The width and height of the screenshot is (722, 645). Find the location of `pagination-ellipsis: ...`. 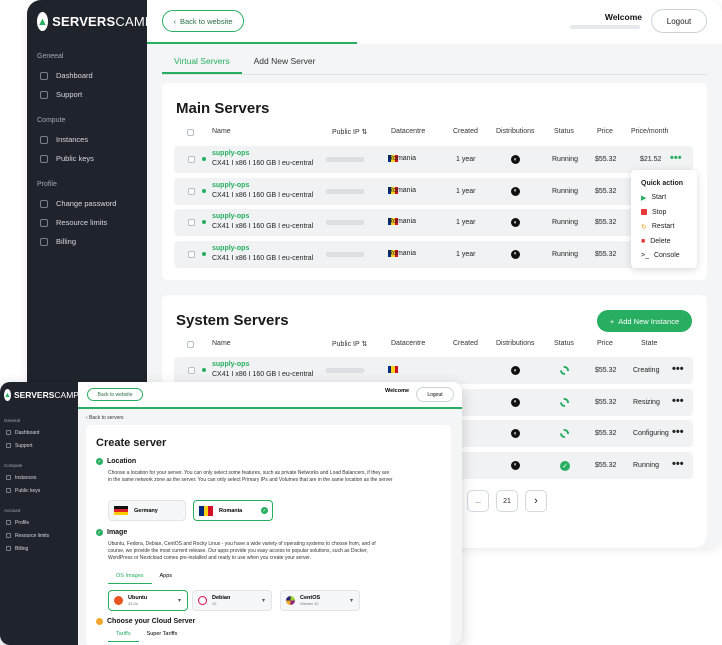

pagination-ellipsis: ... is located at coordinates (478, 501).